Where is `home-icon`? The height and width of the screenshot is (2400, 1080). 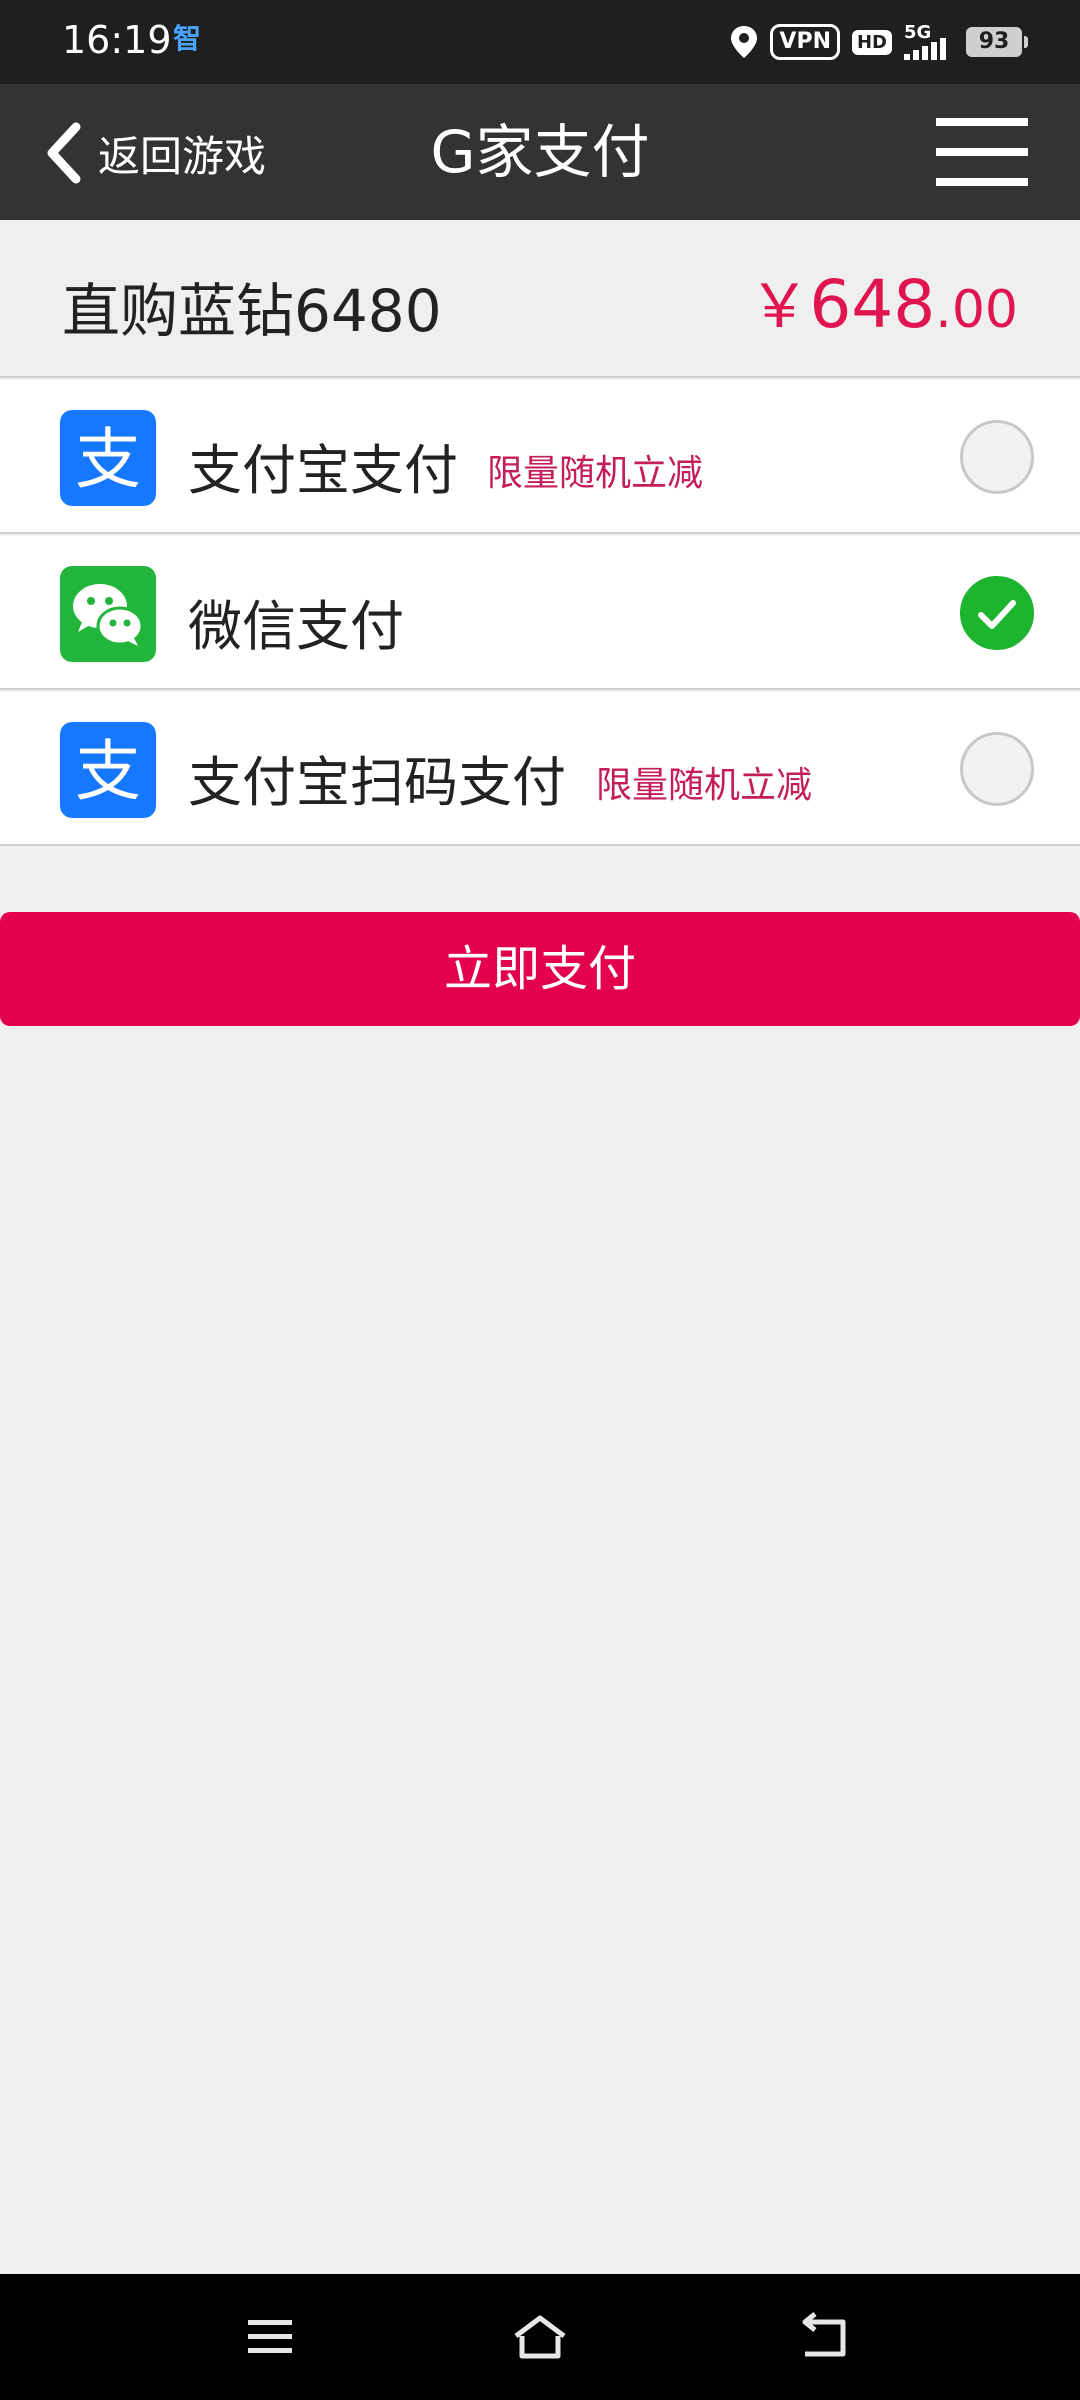 home-icon is located at coordinates (540, 2337).